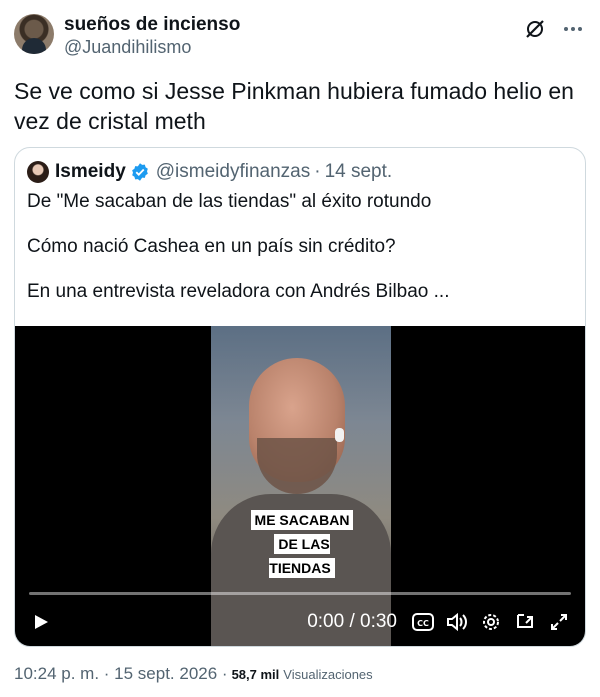  Describe the element at coordinates (302, 520) in the screenshot. I see `caption-line: ME SACABAN` at that location.